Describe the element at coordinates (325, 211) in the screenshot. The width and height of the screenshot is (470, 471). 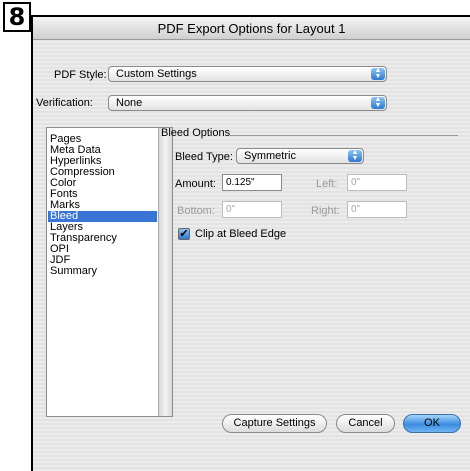
I see `right-label: Right:` at that location.